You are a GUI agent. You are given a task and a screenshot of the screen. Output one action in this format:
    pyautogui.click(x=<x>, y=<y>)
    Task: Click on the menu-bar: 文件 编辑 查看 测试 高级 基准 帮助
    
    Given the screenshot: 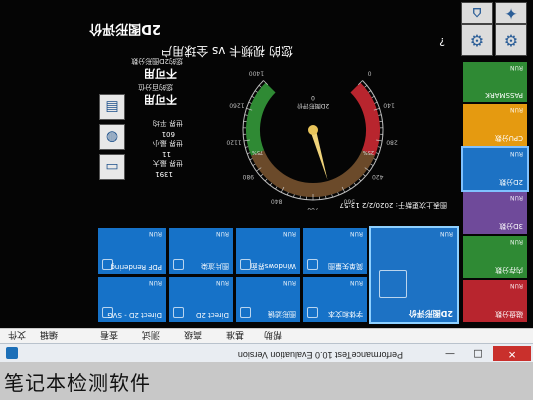 What is the action you would take?
    pyautogui.click(x=266, y=335)
    